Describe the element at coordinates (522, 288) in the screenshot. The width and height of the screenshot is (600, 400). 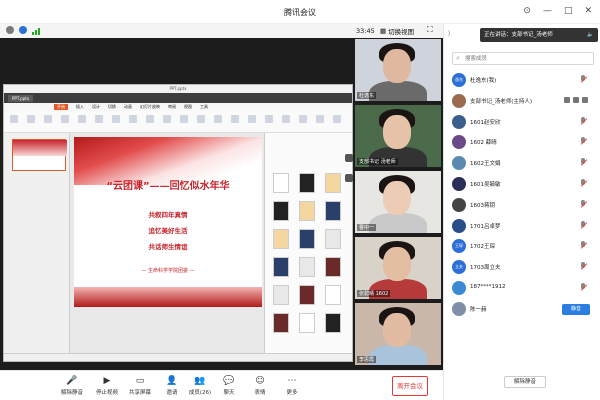
I see `member-row: 187****1912` at that location.